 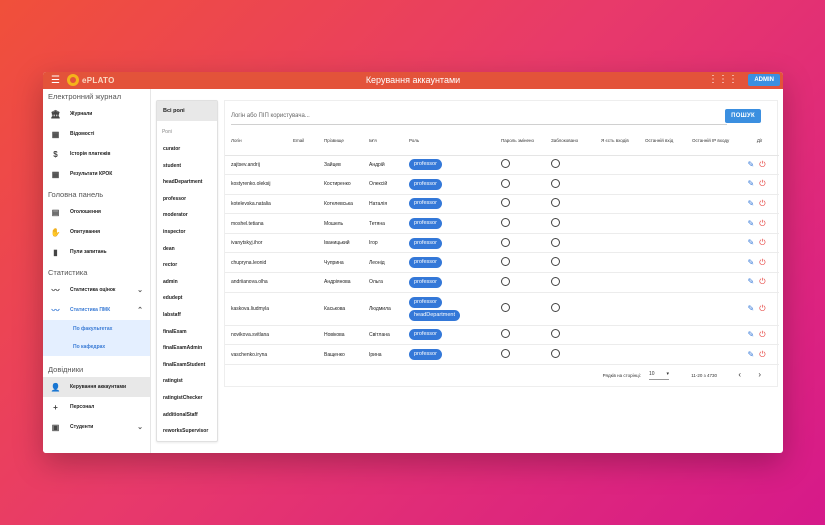 I want to click on sidebar-item-journals: 🏛 Журнали, so click(x=96, y=114).